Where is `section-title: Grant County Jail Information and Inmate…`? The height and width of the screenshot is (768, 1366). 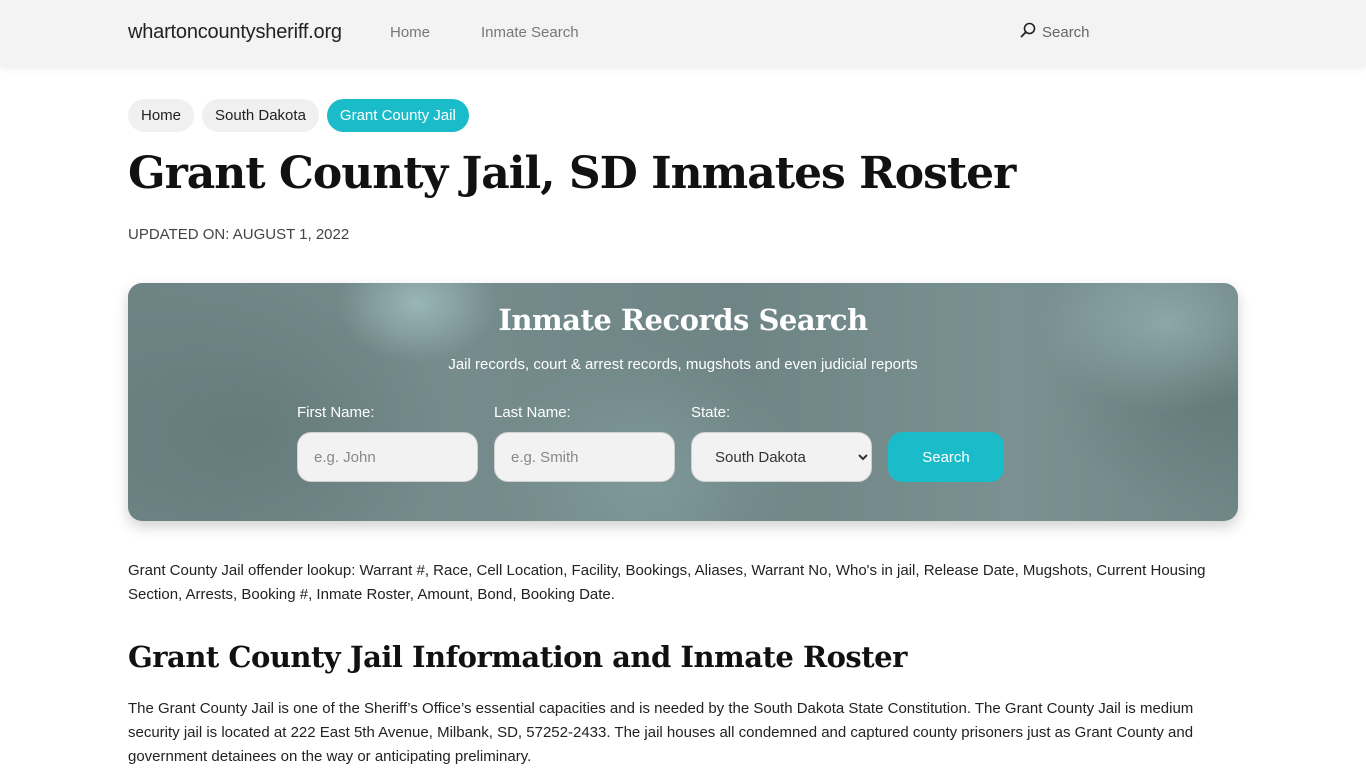
section-title: Grant County Jail Information and Inmate… is located at coordinates (517, 657).